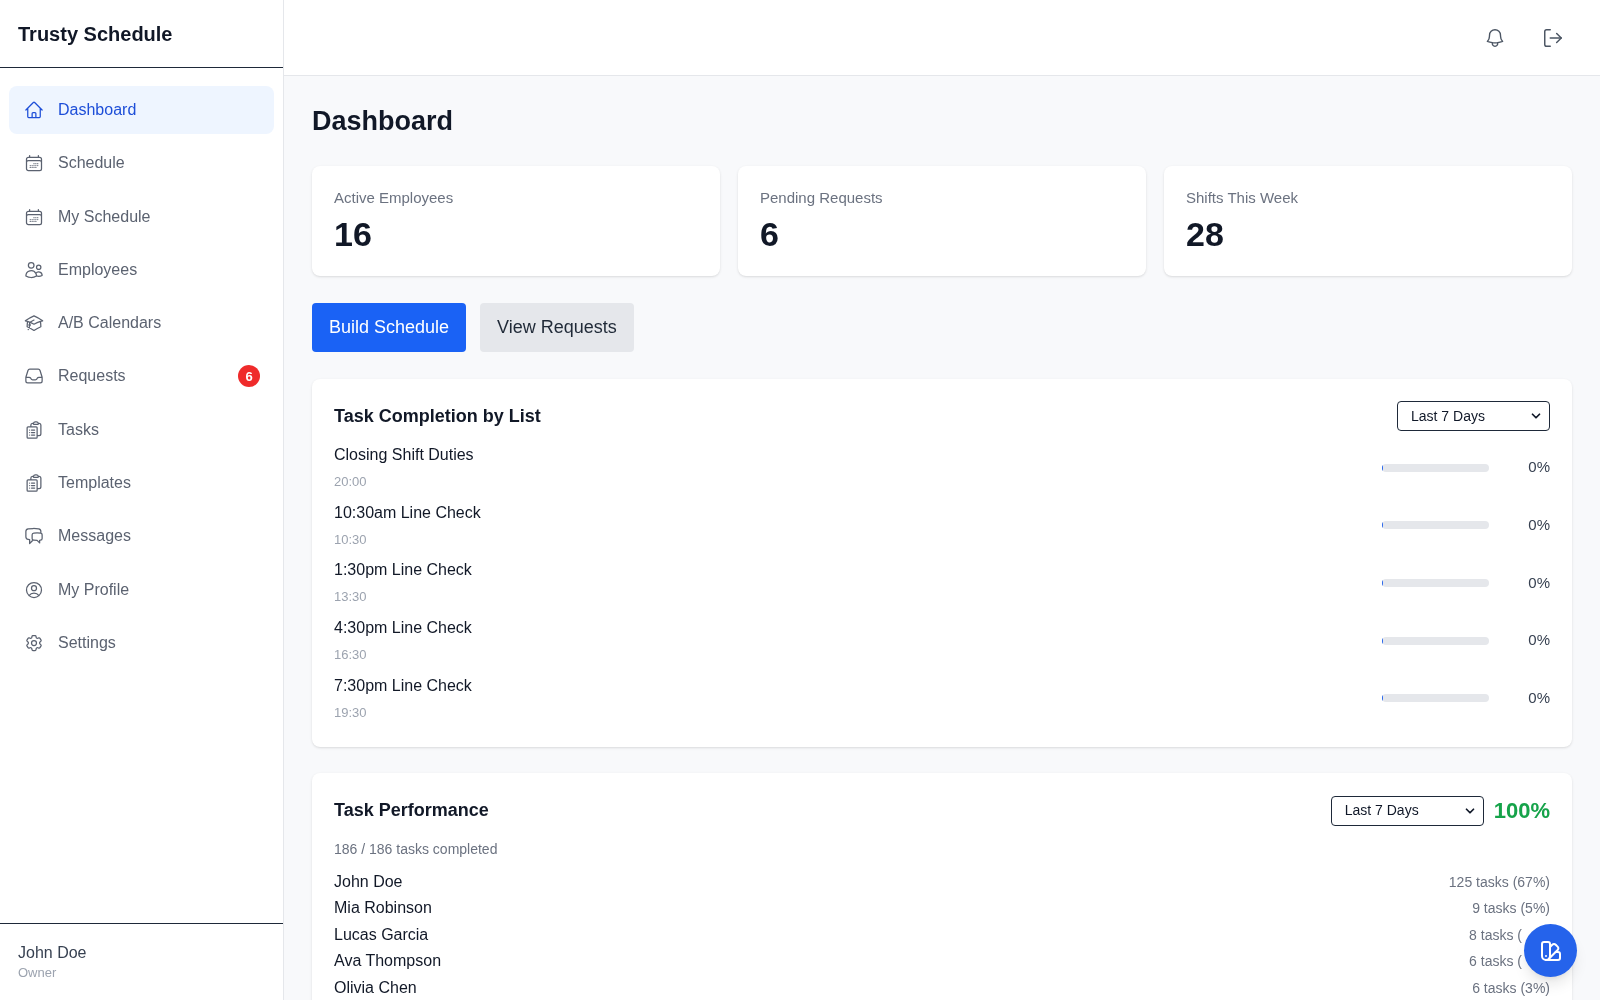 The width and height of the screenshot is (1600, 1000). Describe the element at coordinates (383, 908) in the screenshot. I see `employee-name: Mia Robinson` at that location.